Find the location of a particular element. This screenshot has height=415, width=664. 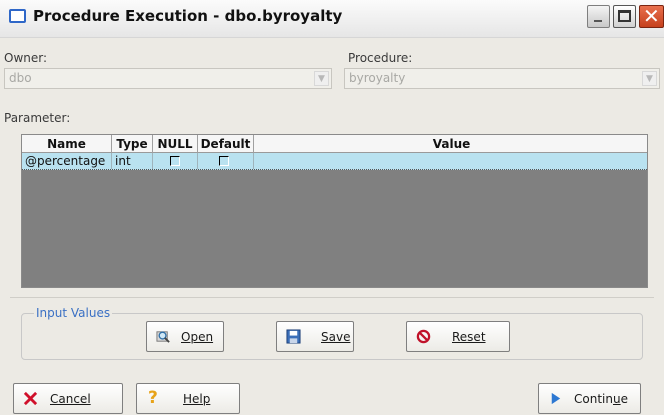

no-entry-icon is located at coordinates (423, 336).